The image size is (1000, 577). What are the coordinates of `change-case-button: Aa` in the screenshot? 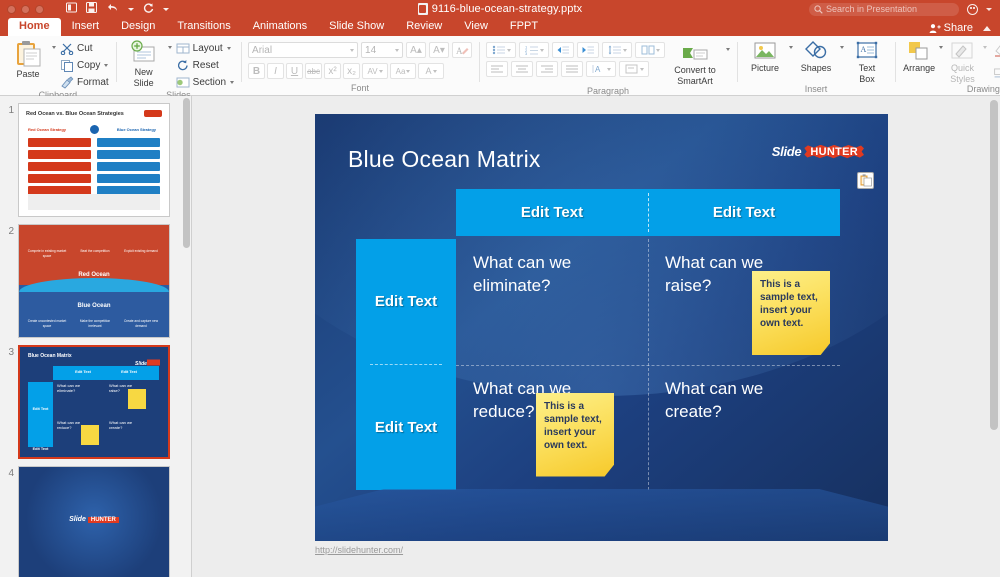 It's located at (403, 71).